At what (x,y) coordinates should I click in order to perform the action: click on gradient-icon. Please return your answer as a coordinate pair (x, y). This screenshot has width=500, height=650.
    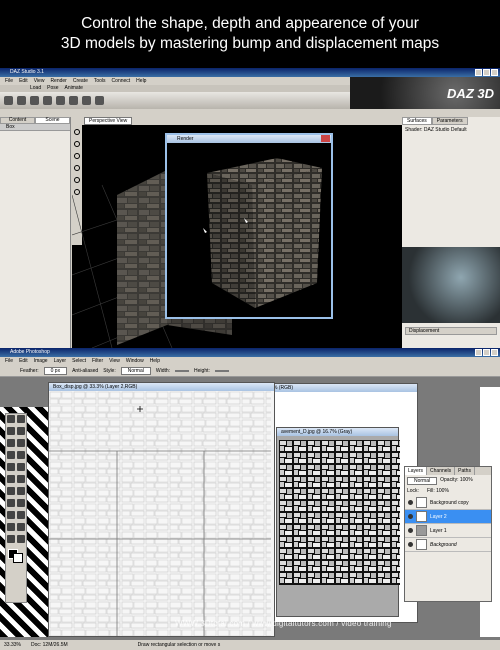
    Looking at the image, I should click on (21, 479).